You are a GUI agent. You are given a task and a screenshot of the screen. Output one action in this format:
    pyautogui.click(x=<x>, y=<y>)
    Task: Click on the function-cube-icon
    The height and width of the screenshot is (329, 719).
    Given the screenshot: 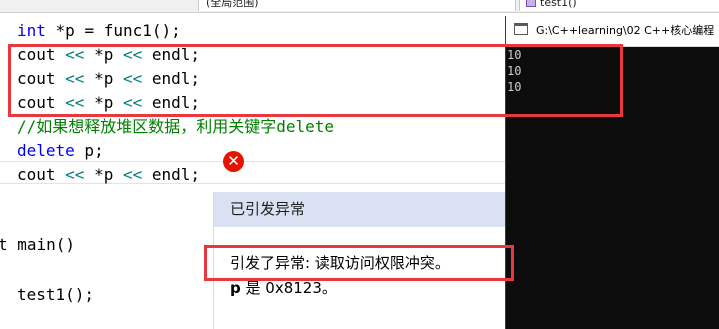 What is the action you would take?
    pyautogui.click(x=531, y=3)
    